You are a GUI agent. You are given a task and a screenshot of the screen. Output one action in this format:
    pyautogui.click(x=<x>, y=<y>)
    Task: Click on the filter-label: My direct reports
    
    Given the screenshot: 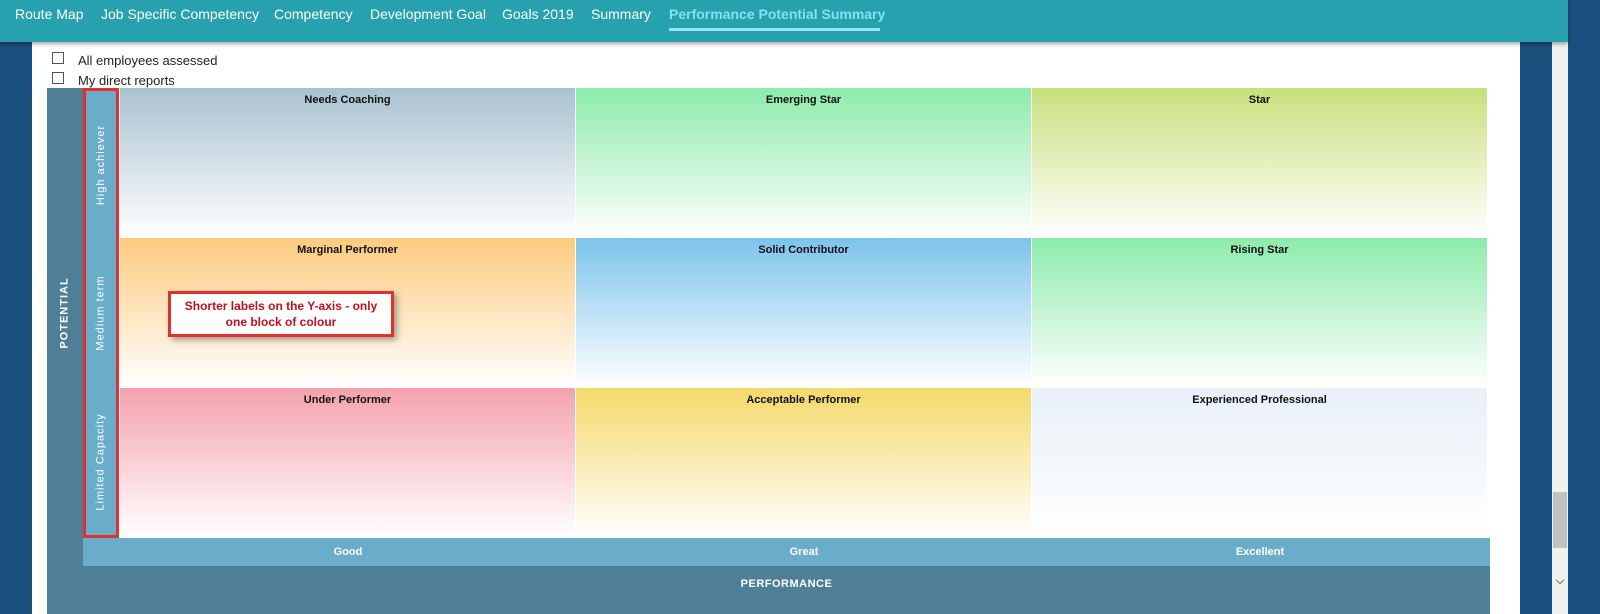 What is the action you would take?
    pyautogui.click(x=126, y=80)
    